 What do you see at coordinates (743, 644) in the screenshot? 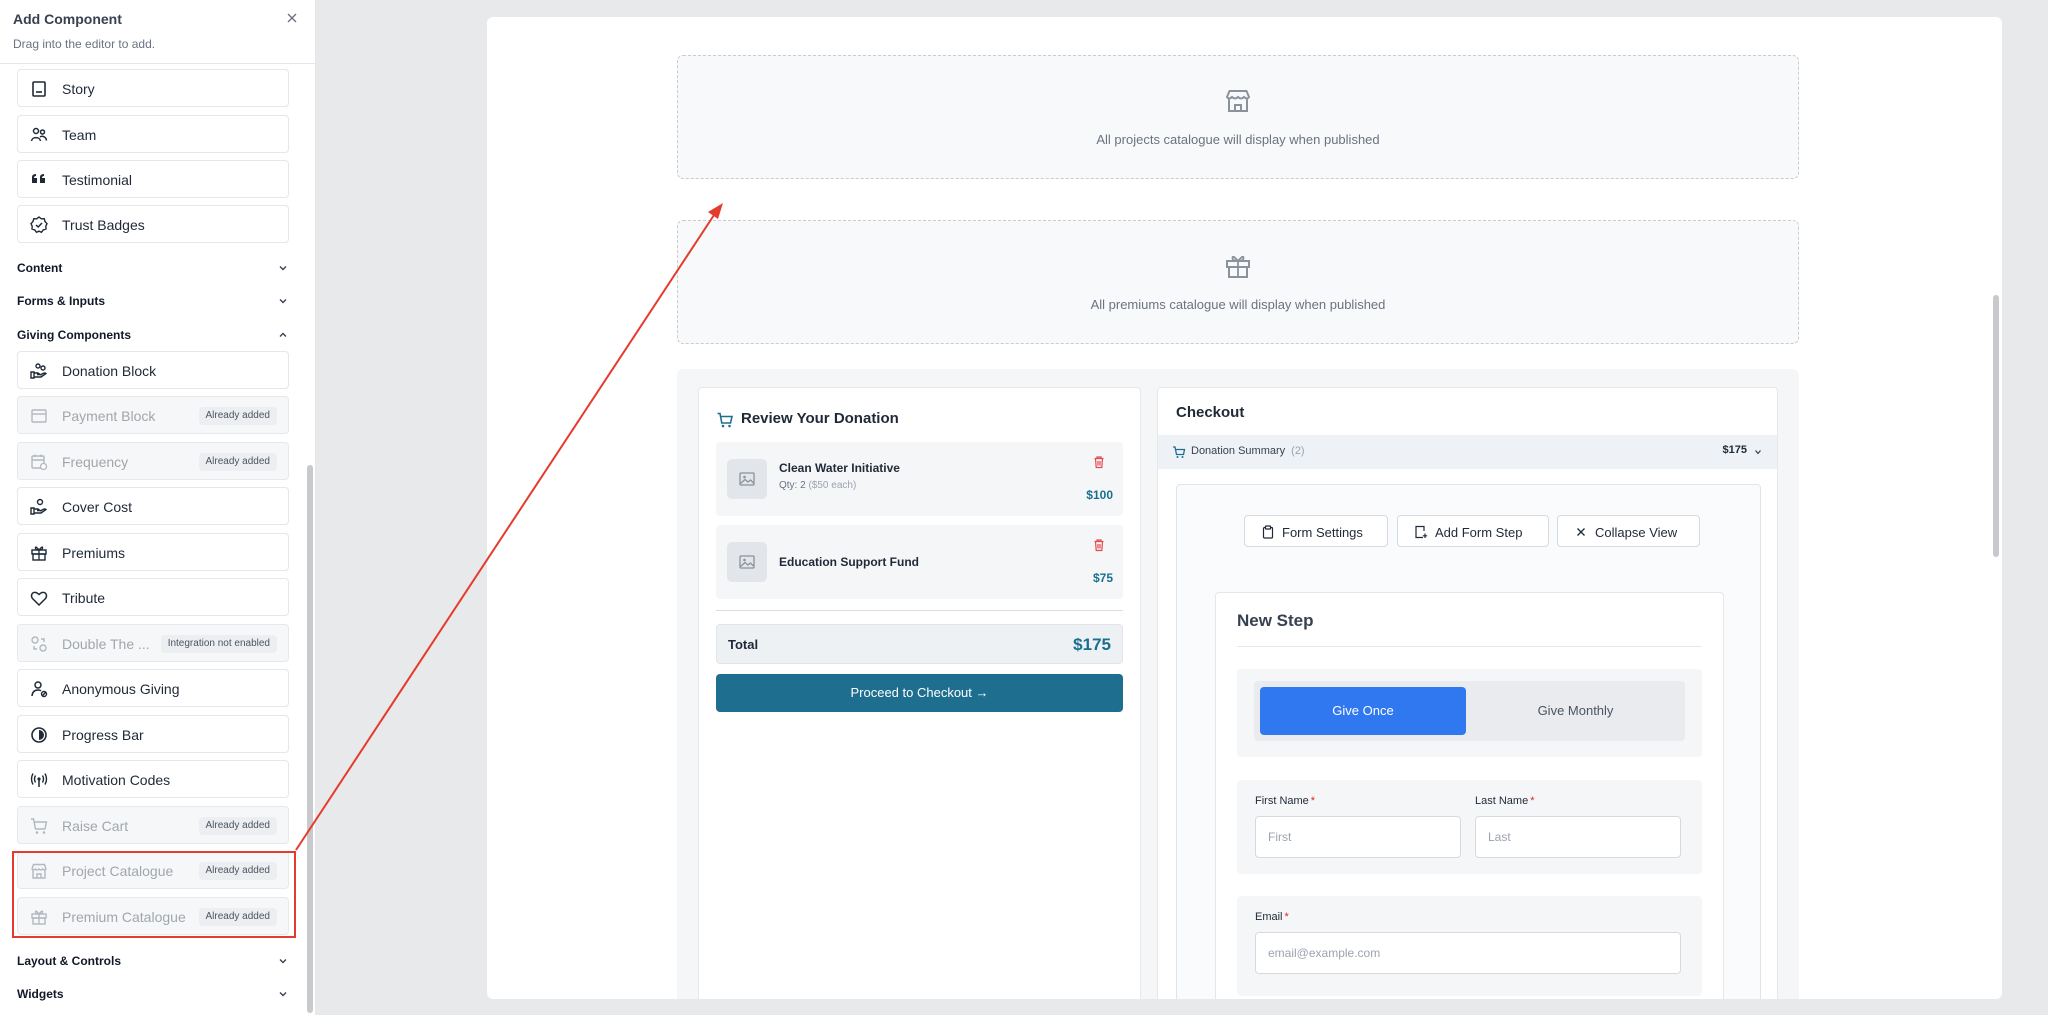
I see `total-label: Total` at bounding box center [743, 644].